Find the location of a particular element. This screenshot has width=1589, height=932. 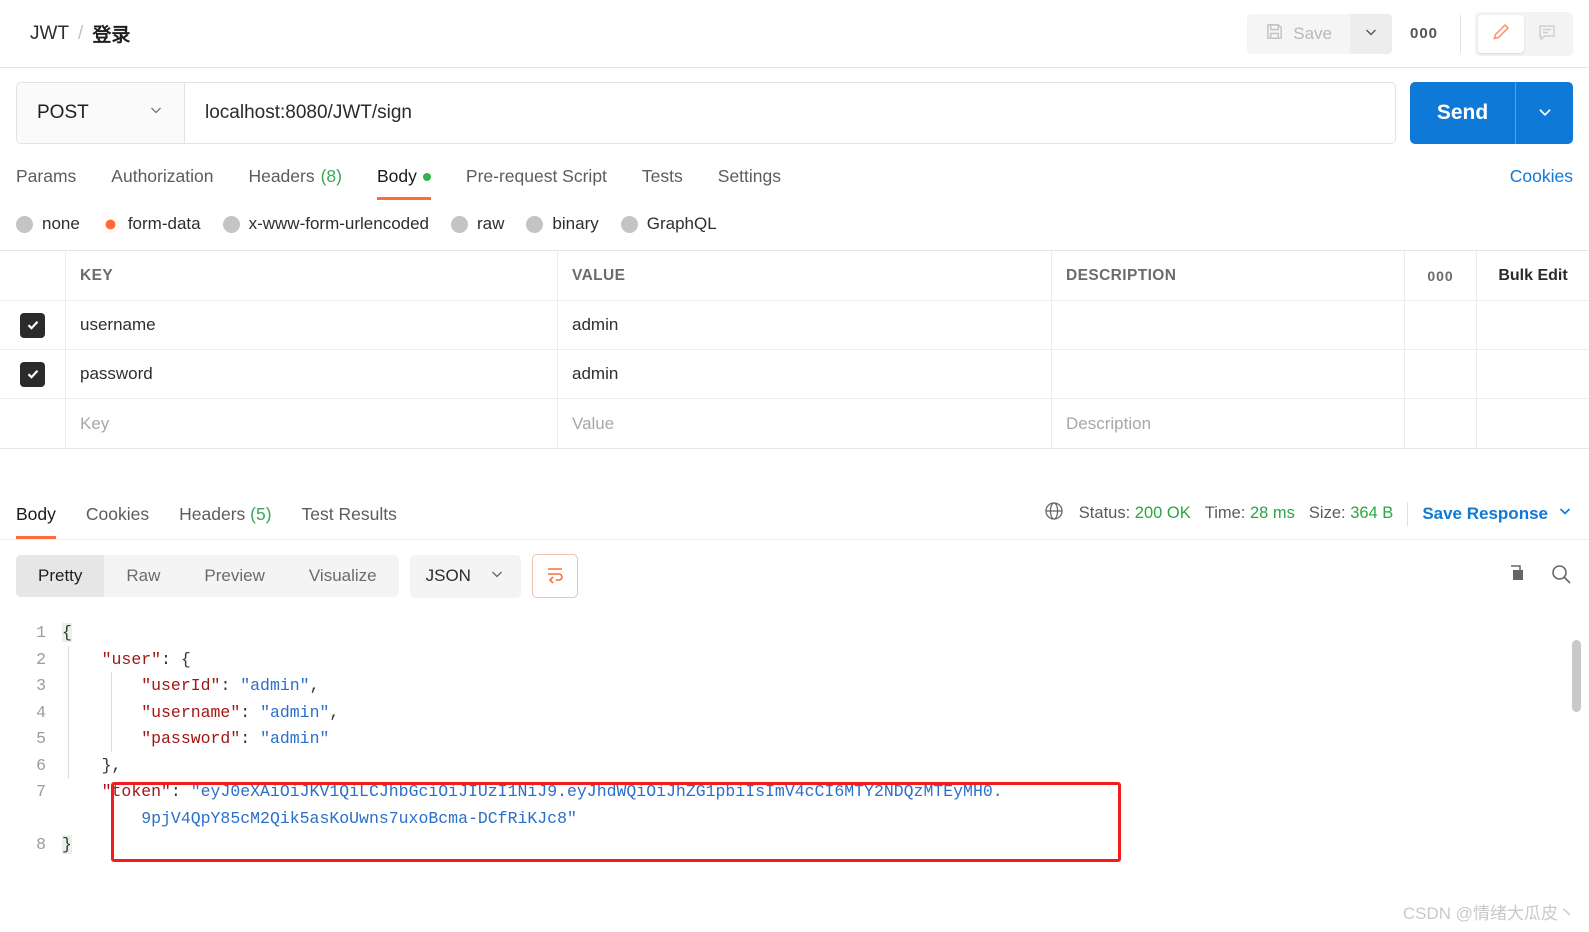

breadcrumb: JWT / 登录 is located at coordinates (80, 33).